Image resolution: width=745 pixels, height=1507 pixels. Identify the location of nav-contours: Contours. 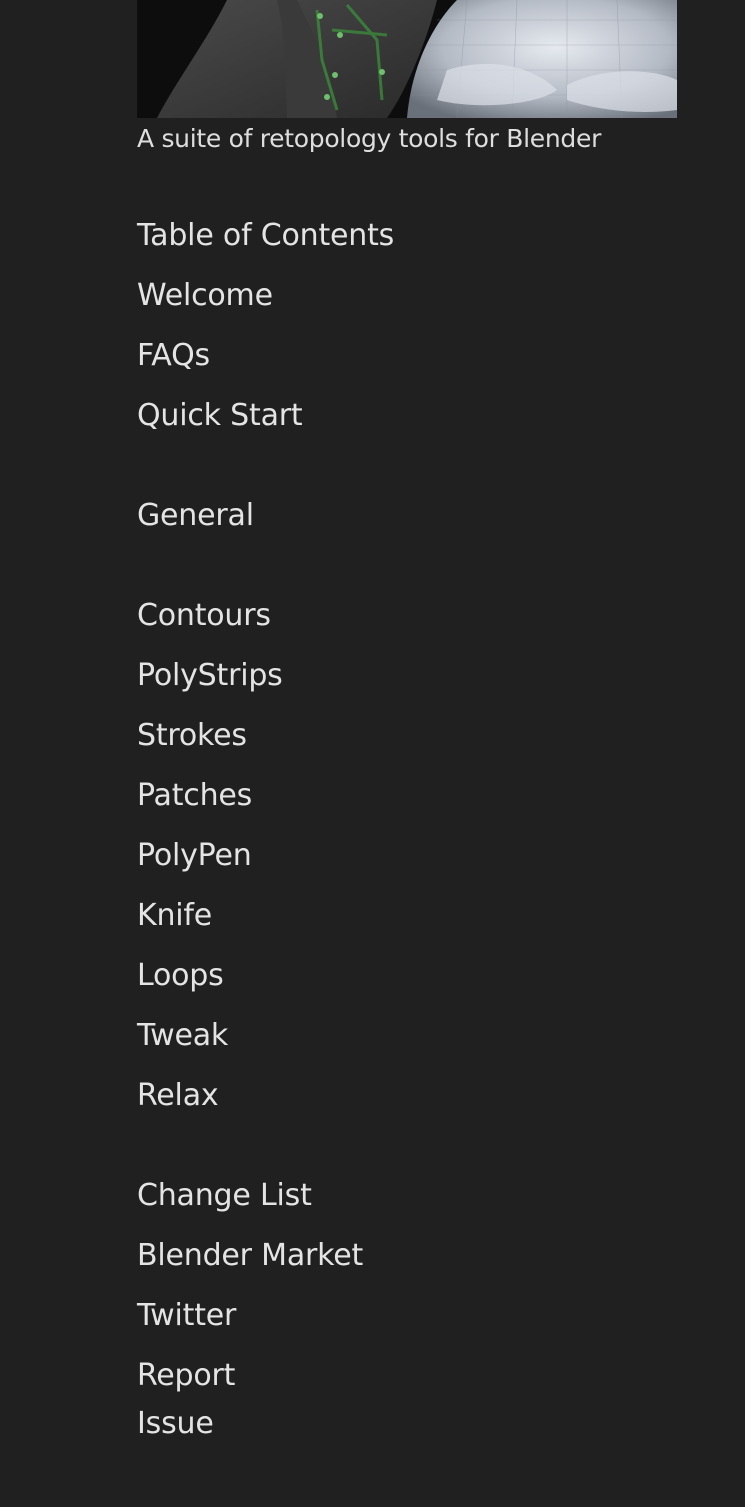
(204, 616).